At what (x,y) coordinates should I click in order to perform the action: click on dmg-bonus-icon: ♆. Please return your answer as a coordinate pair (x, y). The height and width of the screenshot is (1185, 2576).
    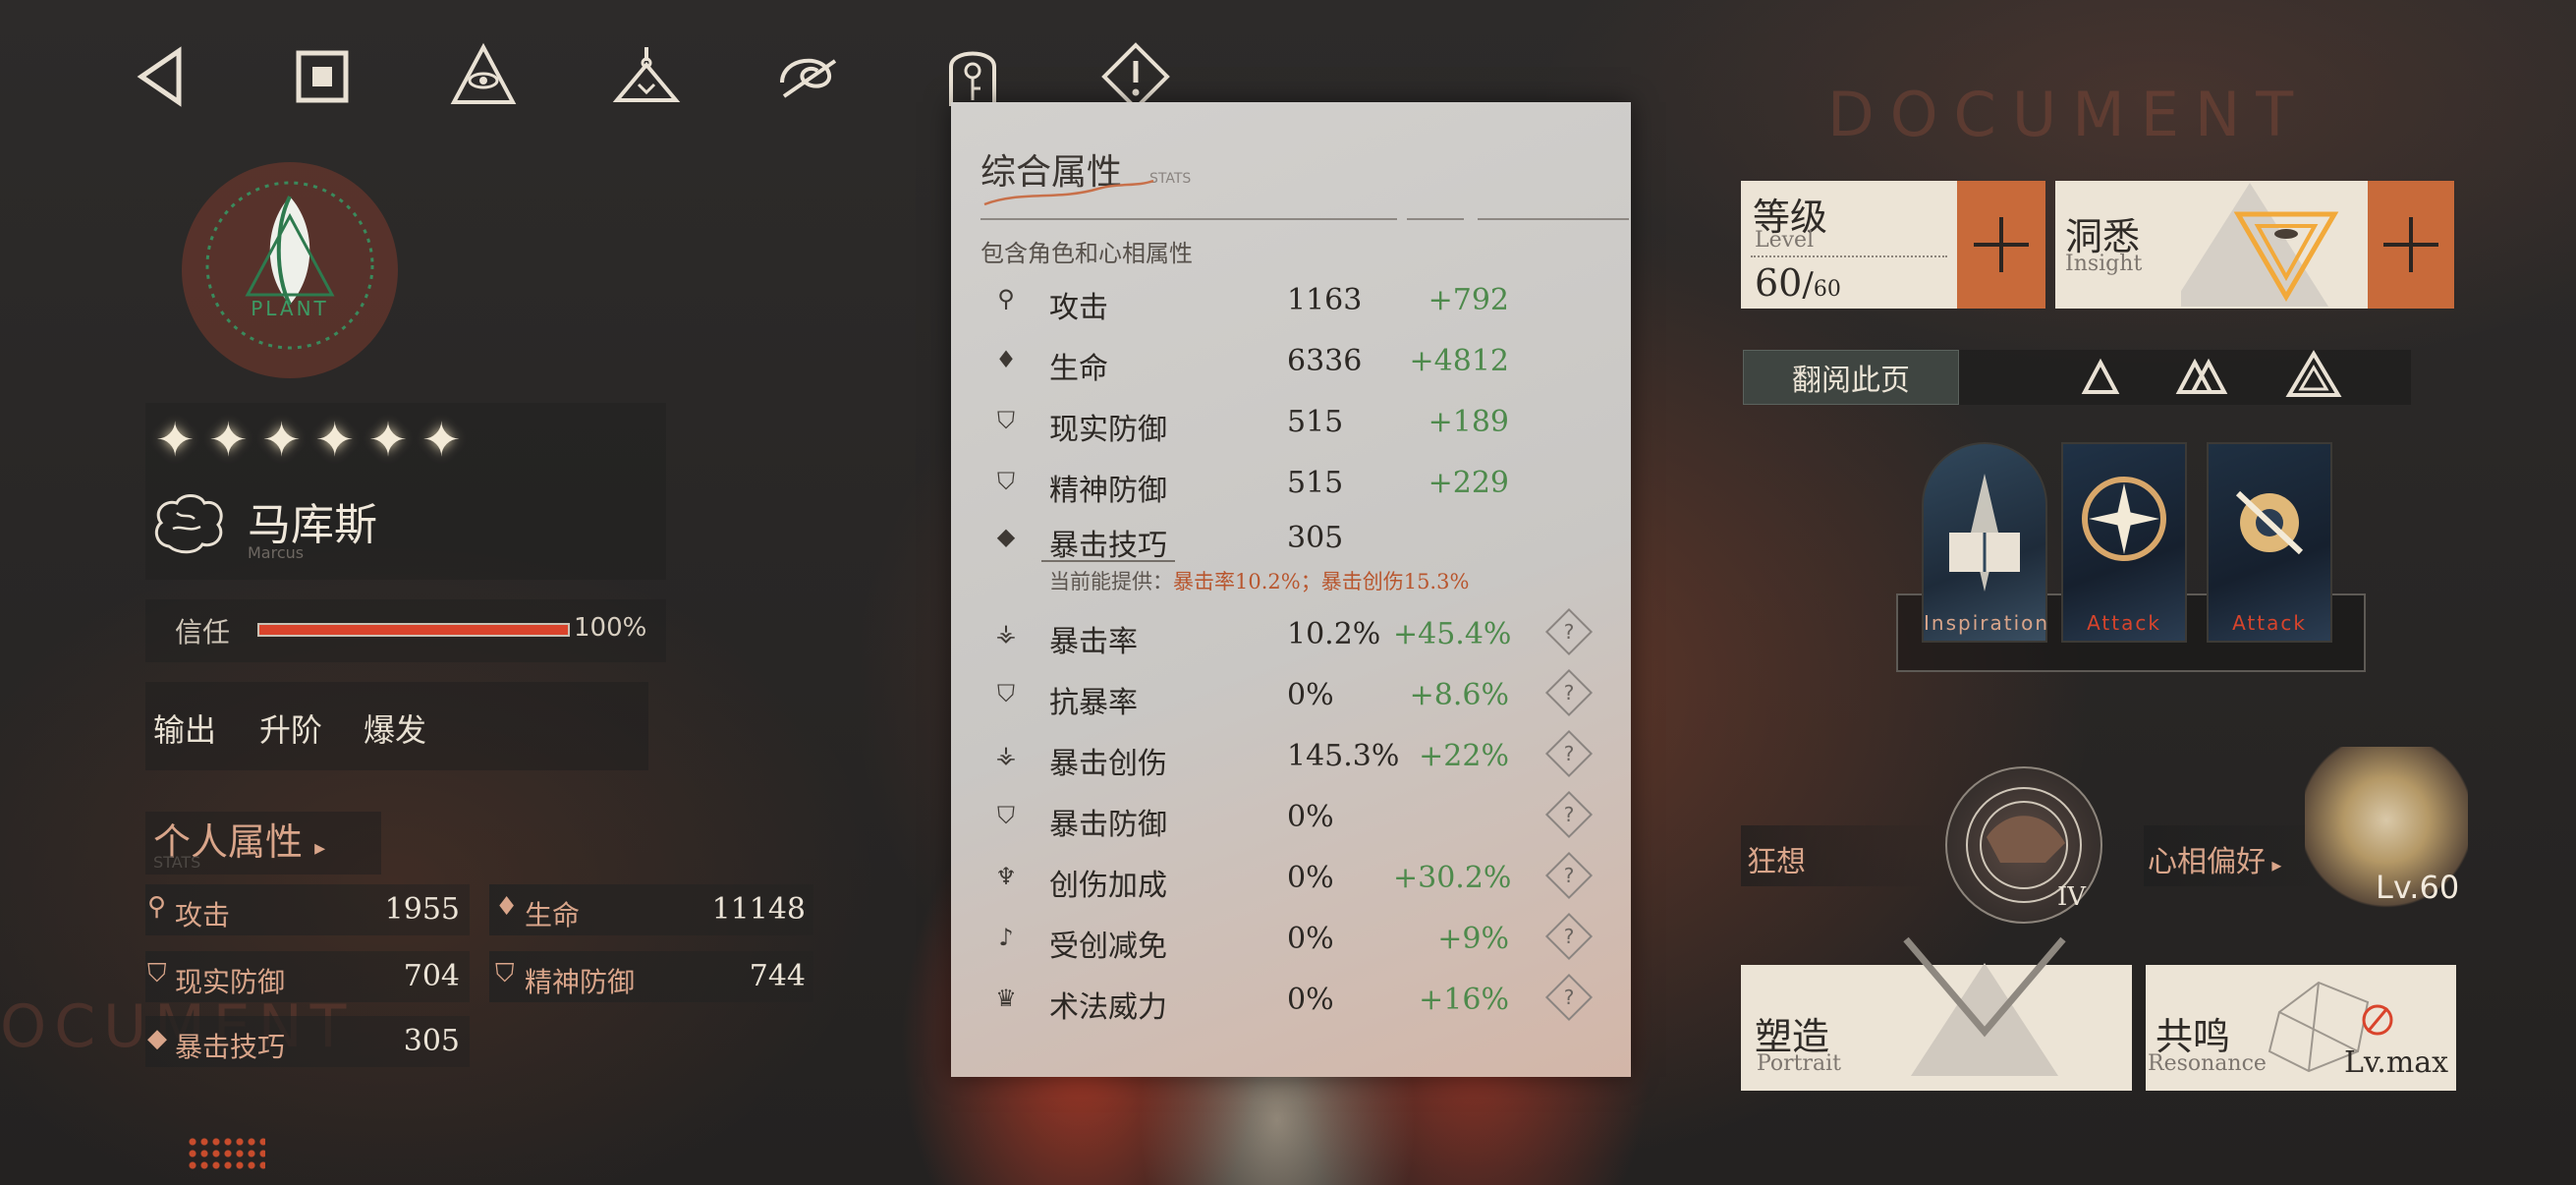
    Looking at the image, I should click on (1006, 877).